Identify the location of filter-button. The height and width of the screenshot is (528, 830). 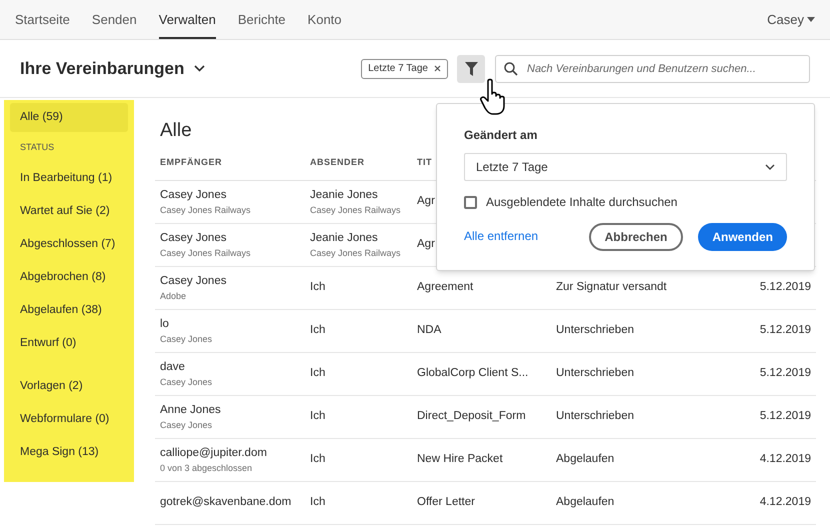
(471, 68).